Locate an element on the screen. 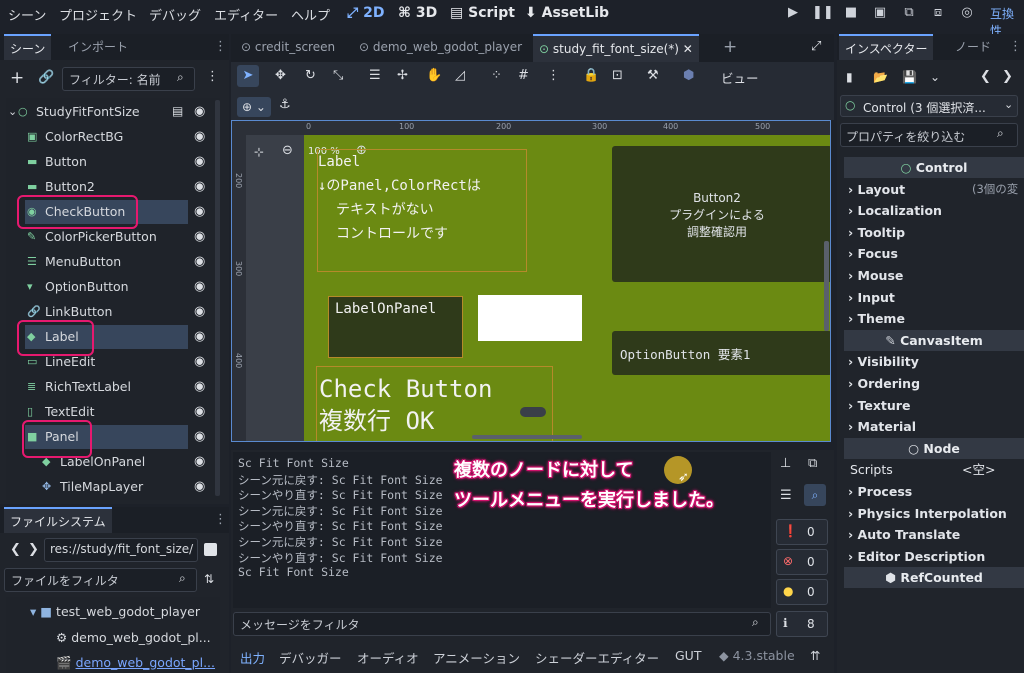 Image resolution: width=1024 pixels, height=673 pixels. camera-override-icon: ⬢ is located at coordinates (688, 75).